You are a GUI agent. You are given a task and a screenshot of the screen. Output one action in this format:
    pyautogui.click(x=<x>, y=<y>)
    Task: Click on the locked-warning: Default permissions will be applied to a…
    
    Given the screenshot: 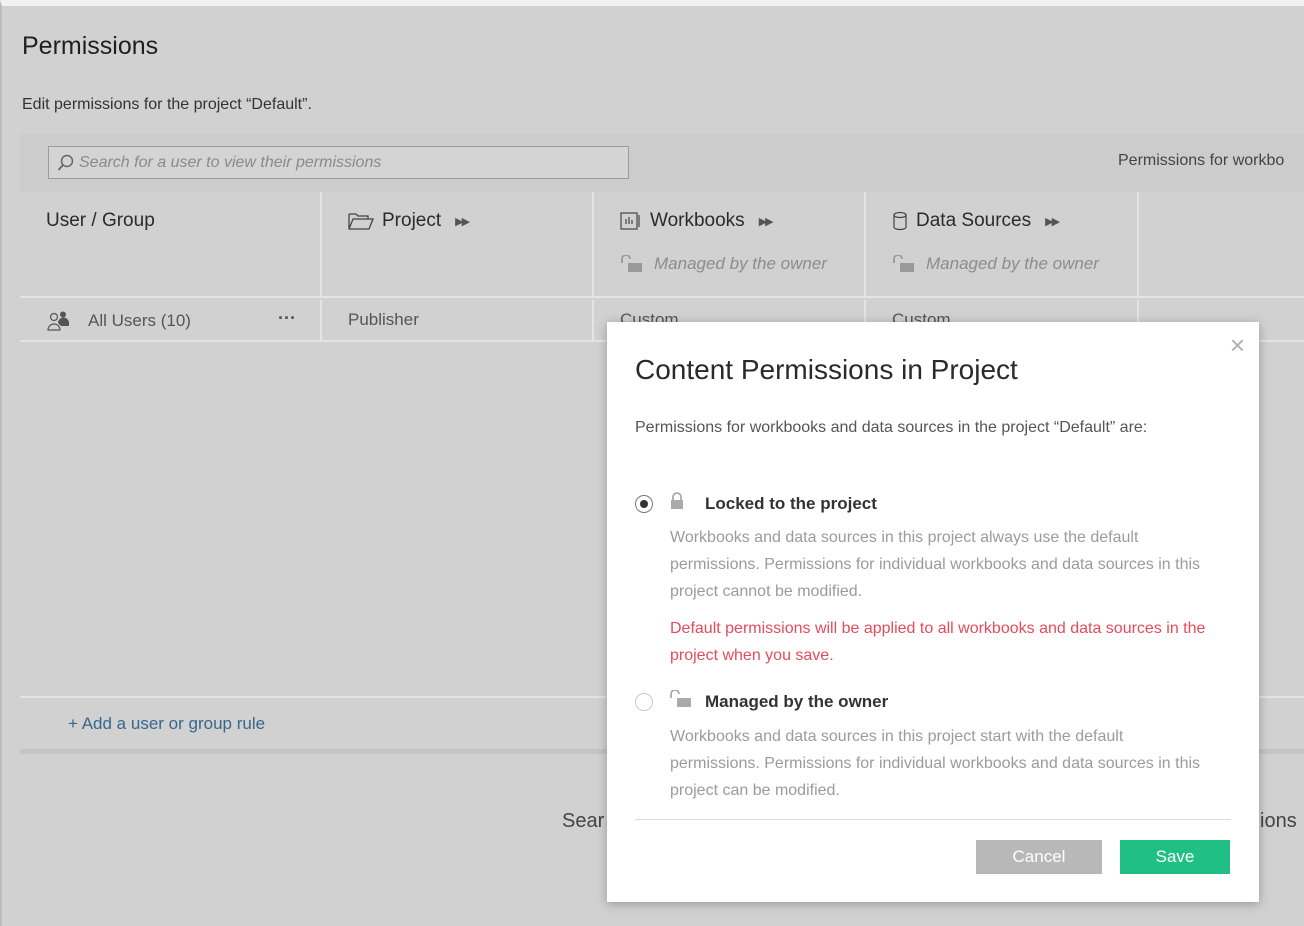 What is the action you would take?
    pyautogui.click(x=938, y=642)
    